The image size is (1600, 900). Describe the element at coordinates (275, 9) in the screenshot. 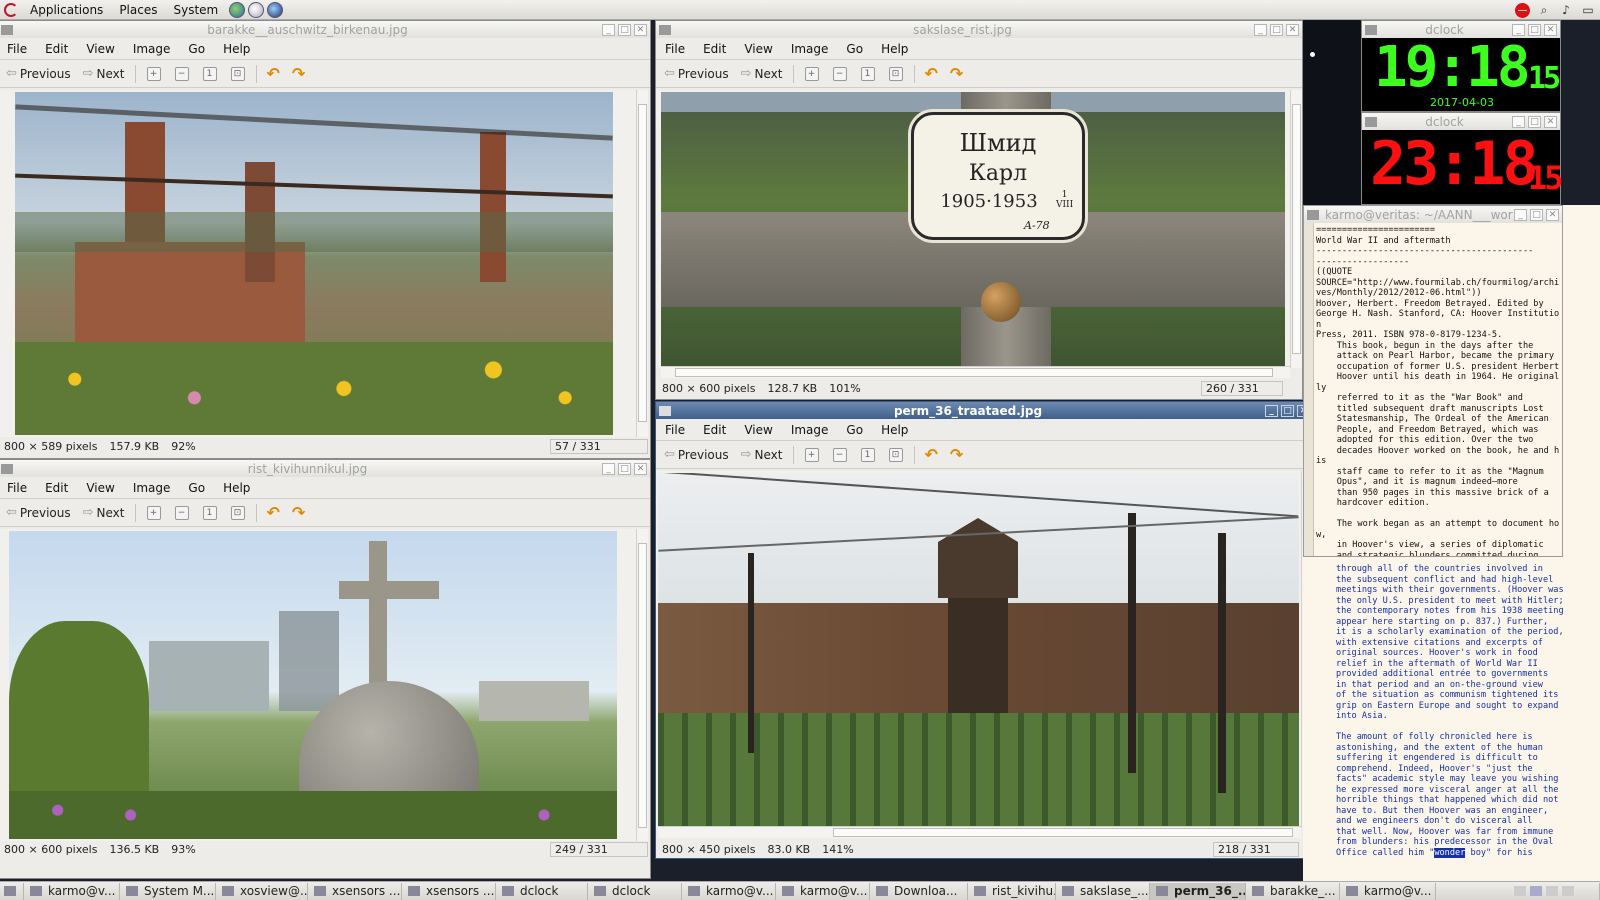

I see `browser-launcher-icon` at that location.